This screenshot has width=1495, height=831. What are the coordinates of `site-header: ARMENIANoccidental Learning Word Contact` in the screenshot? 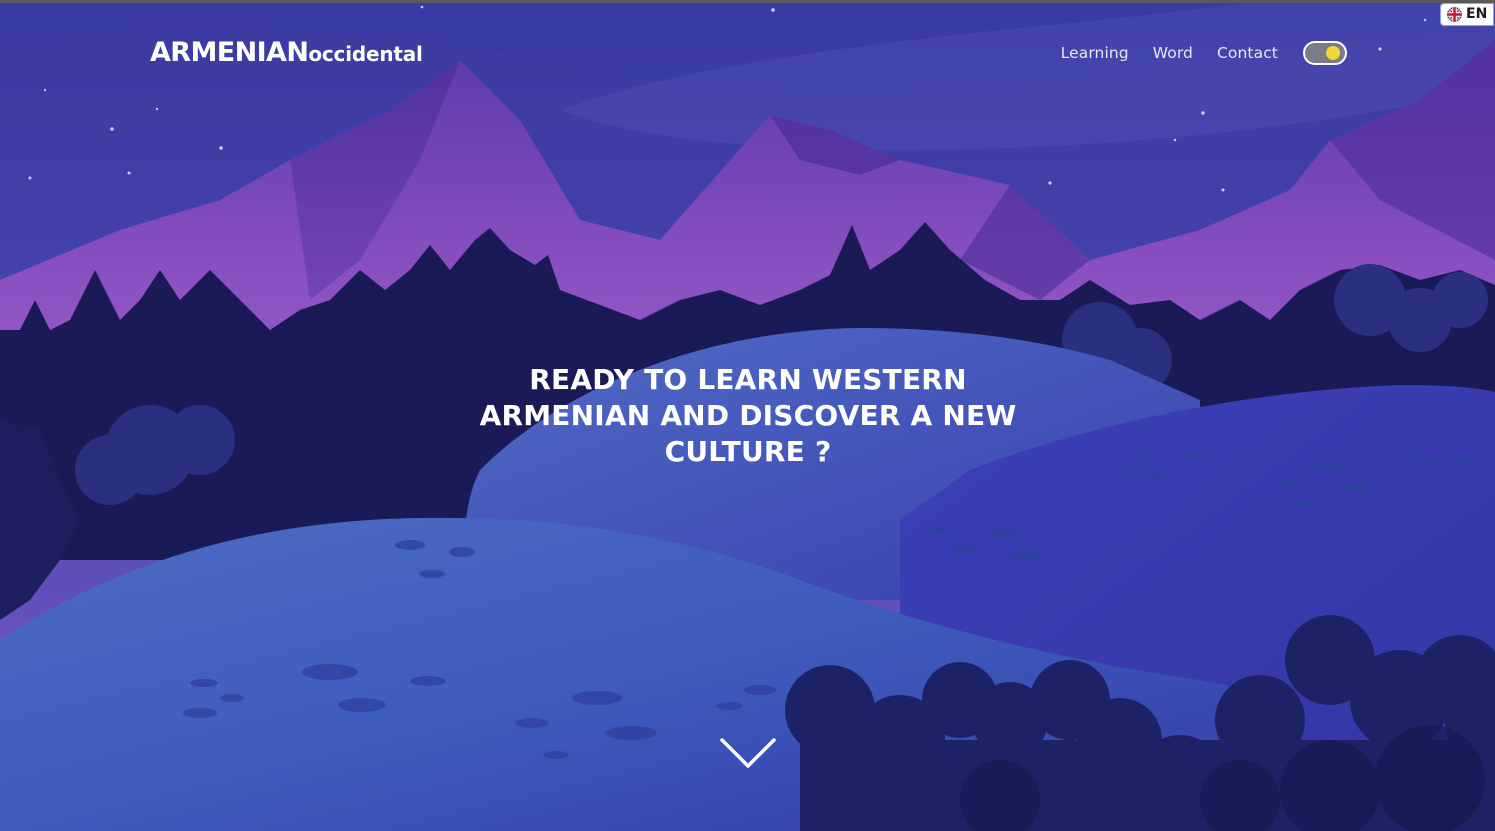 It's located at (747, 50).